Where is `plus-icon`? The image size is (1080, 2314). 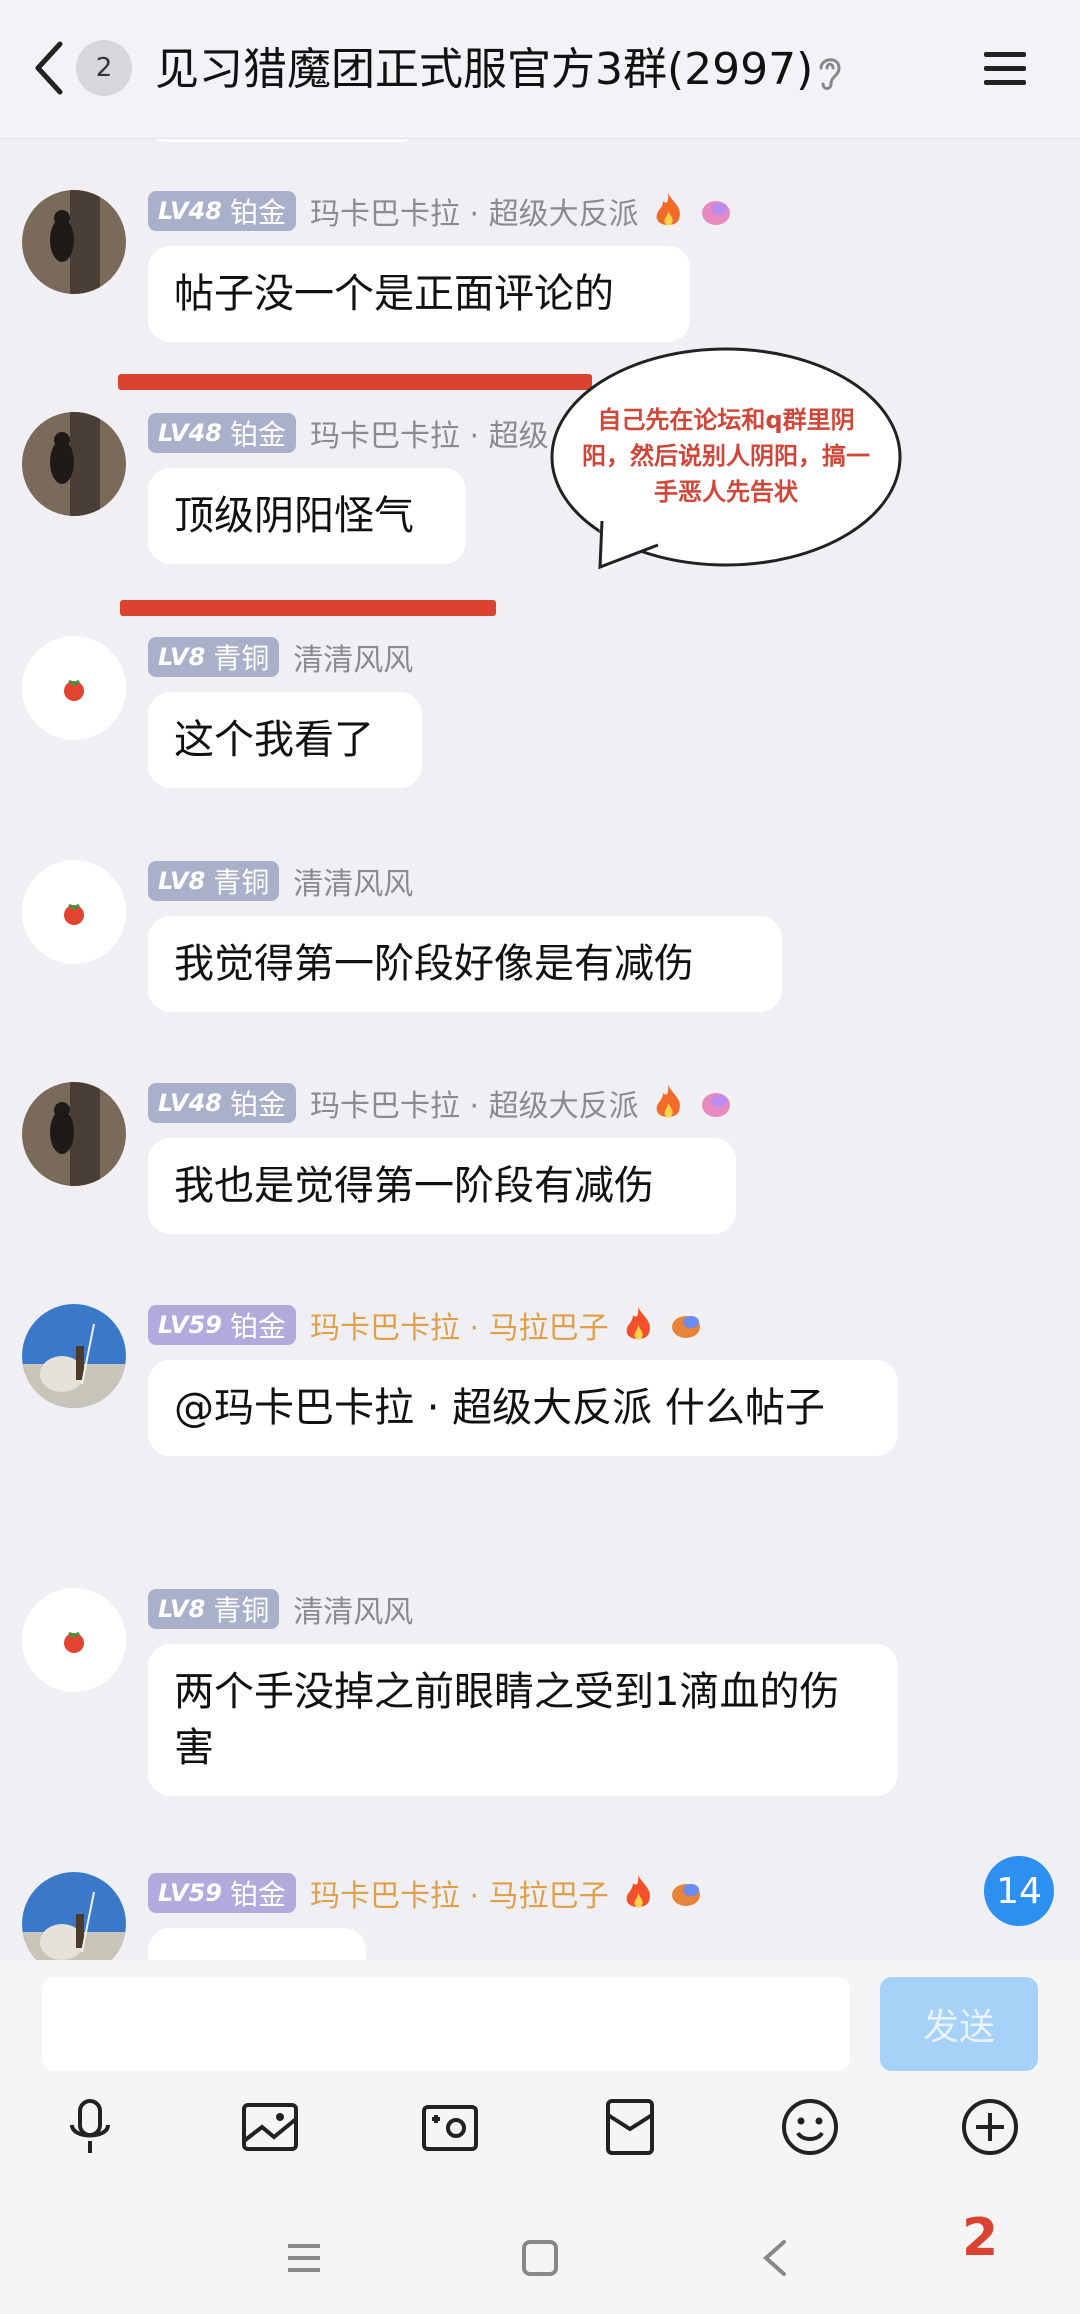 plus-icon is located at coordinates (990, 2127).